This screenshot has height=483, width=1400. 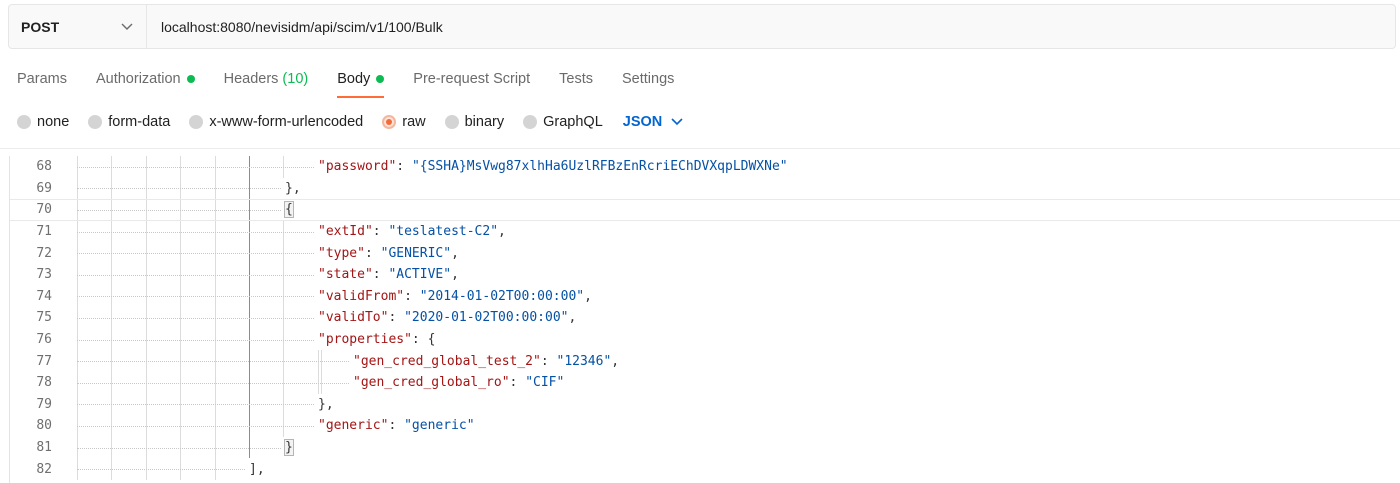 What do you see at coordinates (345, 275) in the screenshot?
I see `json-key: "state"` at bounding box center [345, 275].